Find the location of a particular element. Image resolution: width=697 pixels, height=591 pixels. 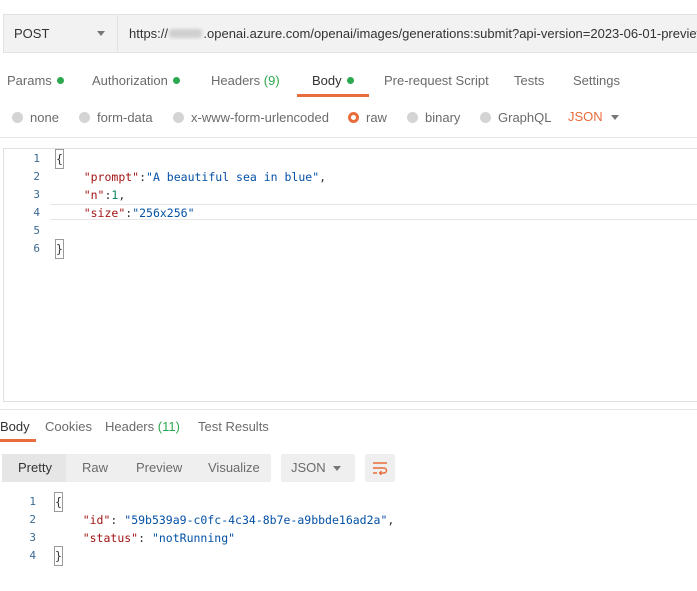

view-pretty-button: Pretty is located at coordinates (34, 468).